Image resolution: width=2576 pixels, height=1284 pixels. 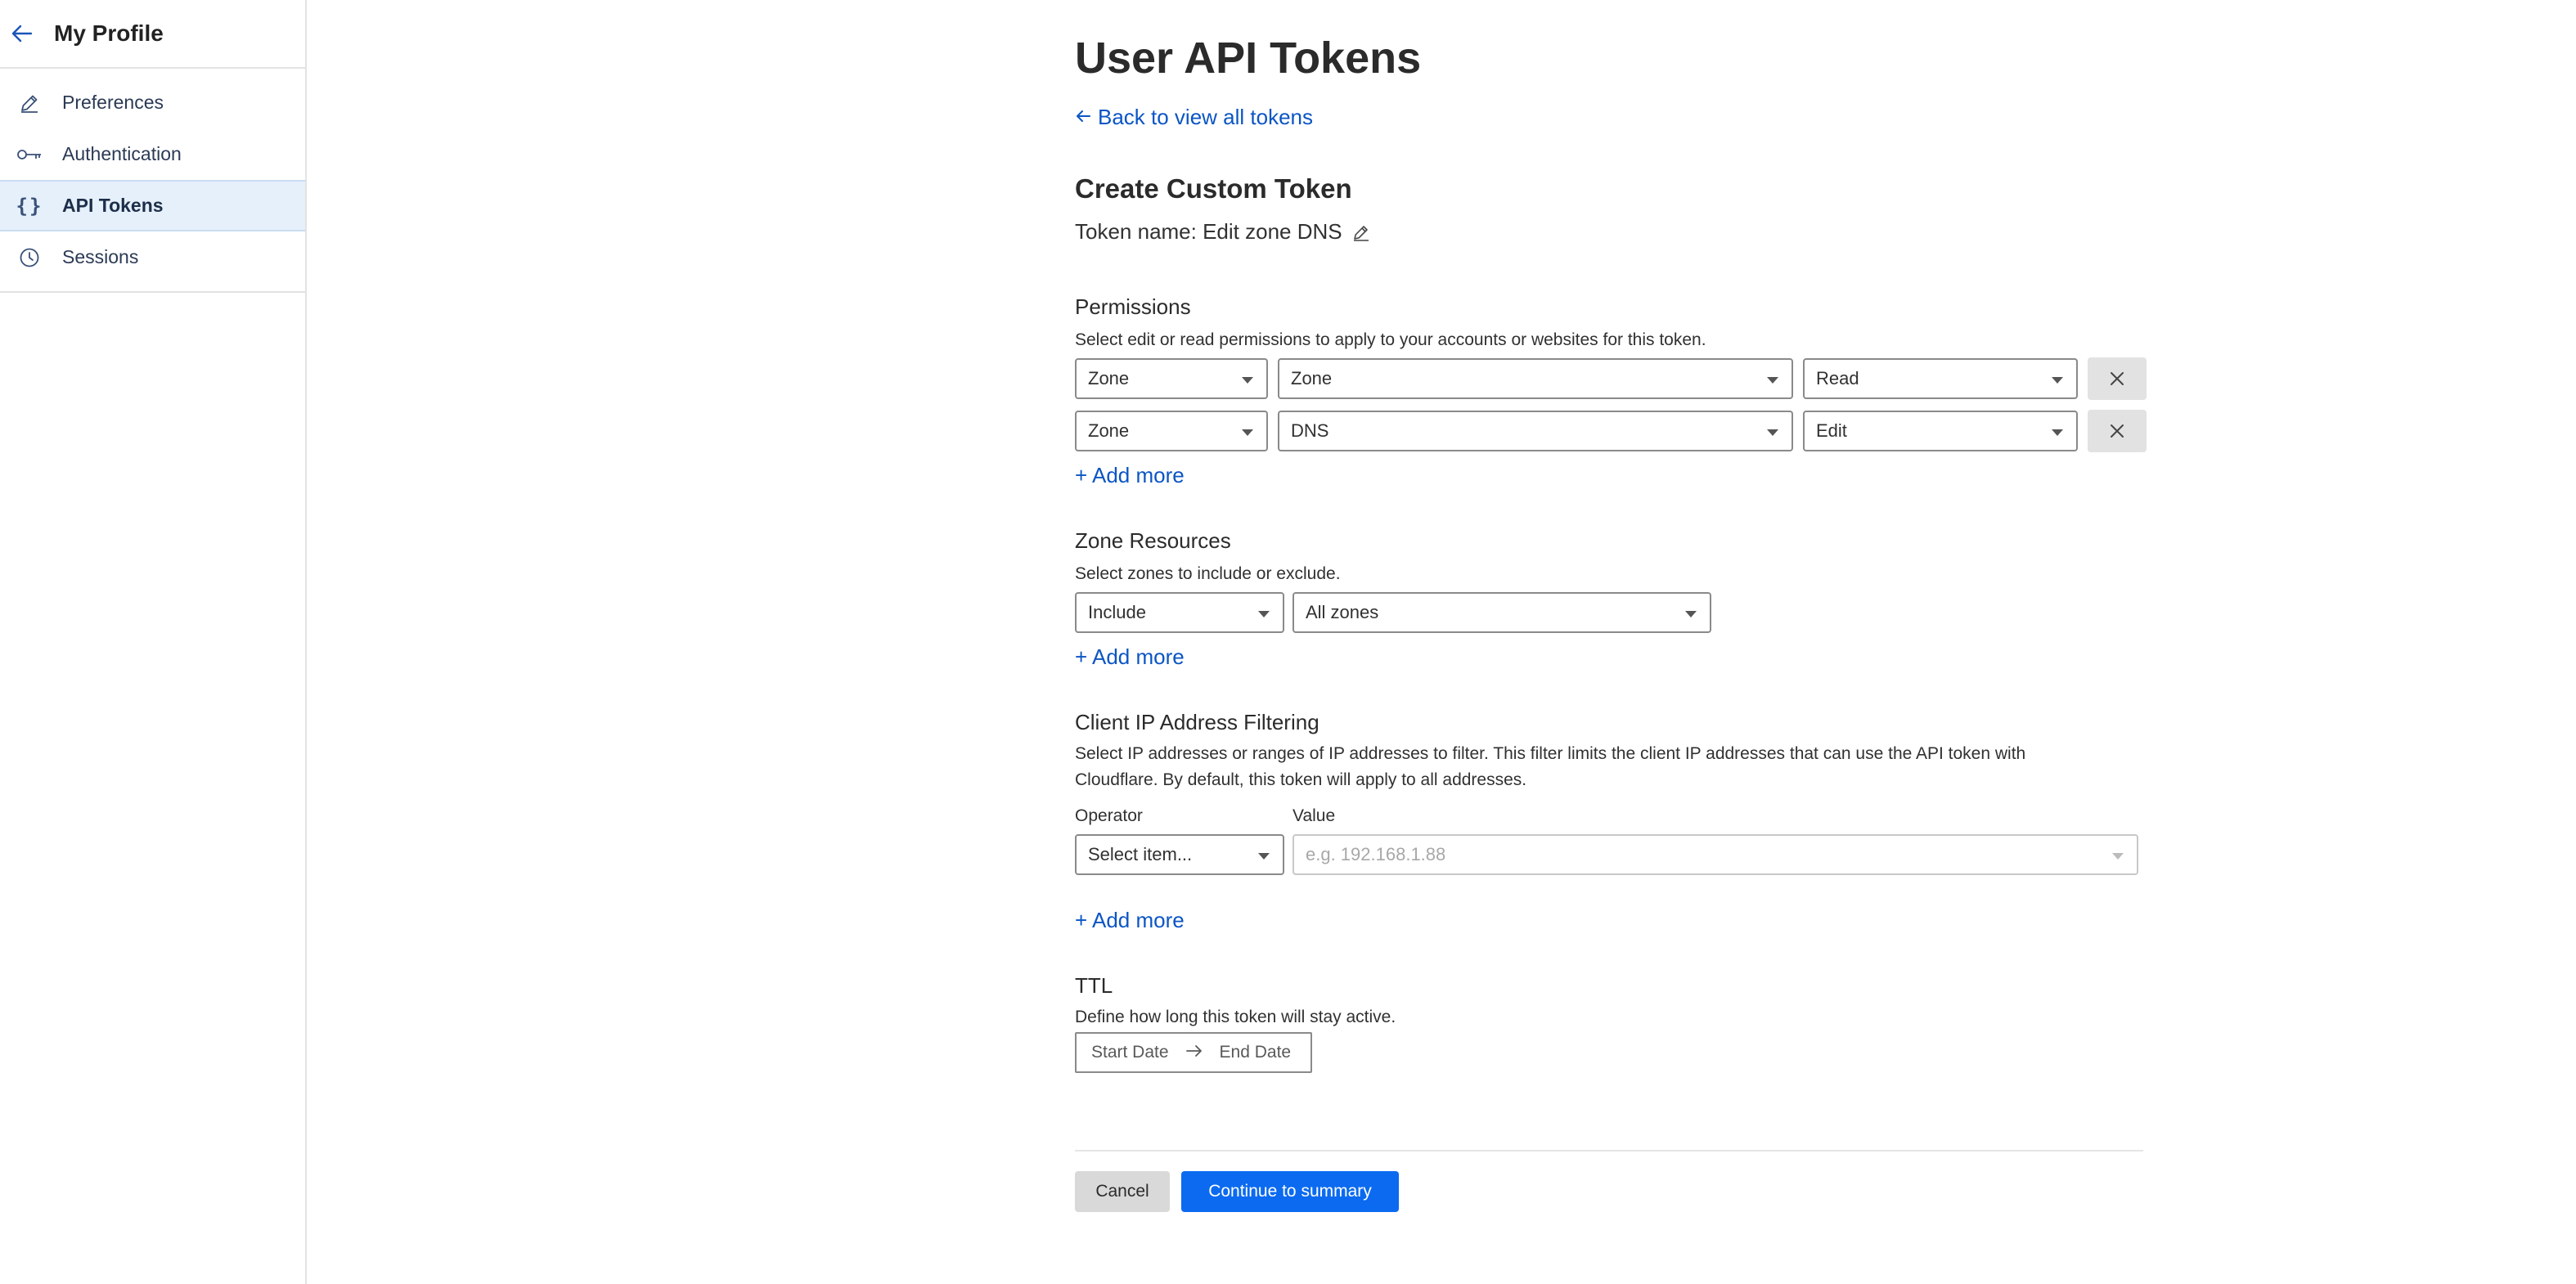 What do you see at coordinates (1715, 855) in the screenshot?
I see `ip-value-input: e.g. 192.168.1.88` at bounding box center [1715, 855].